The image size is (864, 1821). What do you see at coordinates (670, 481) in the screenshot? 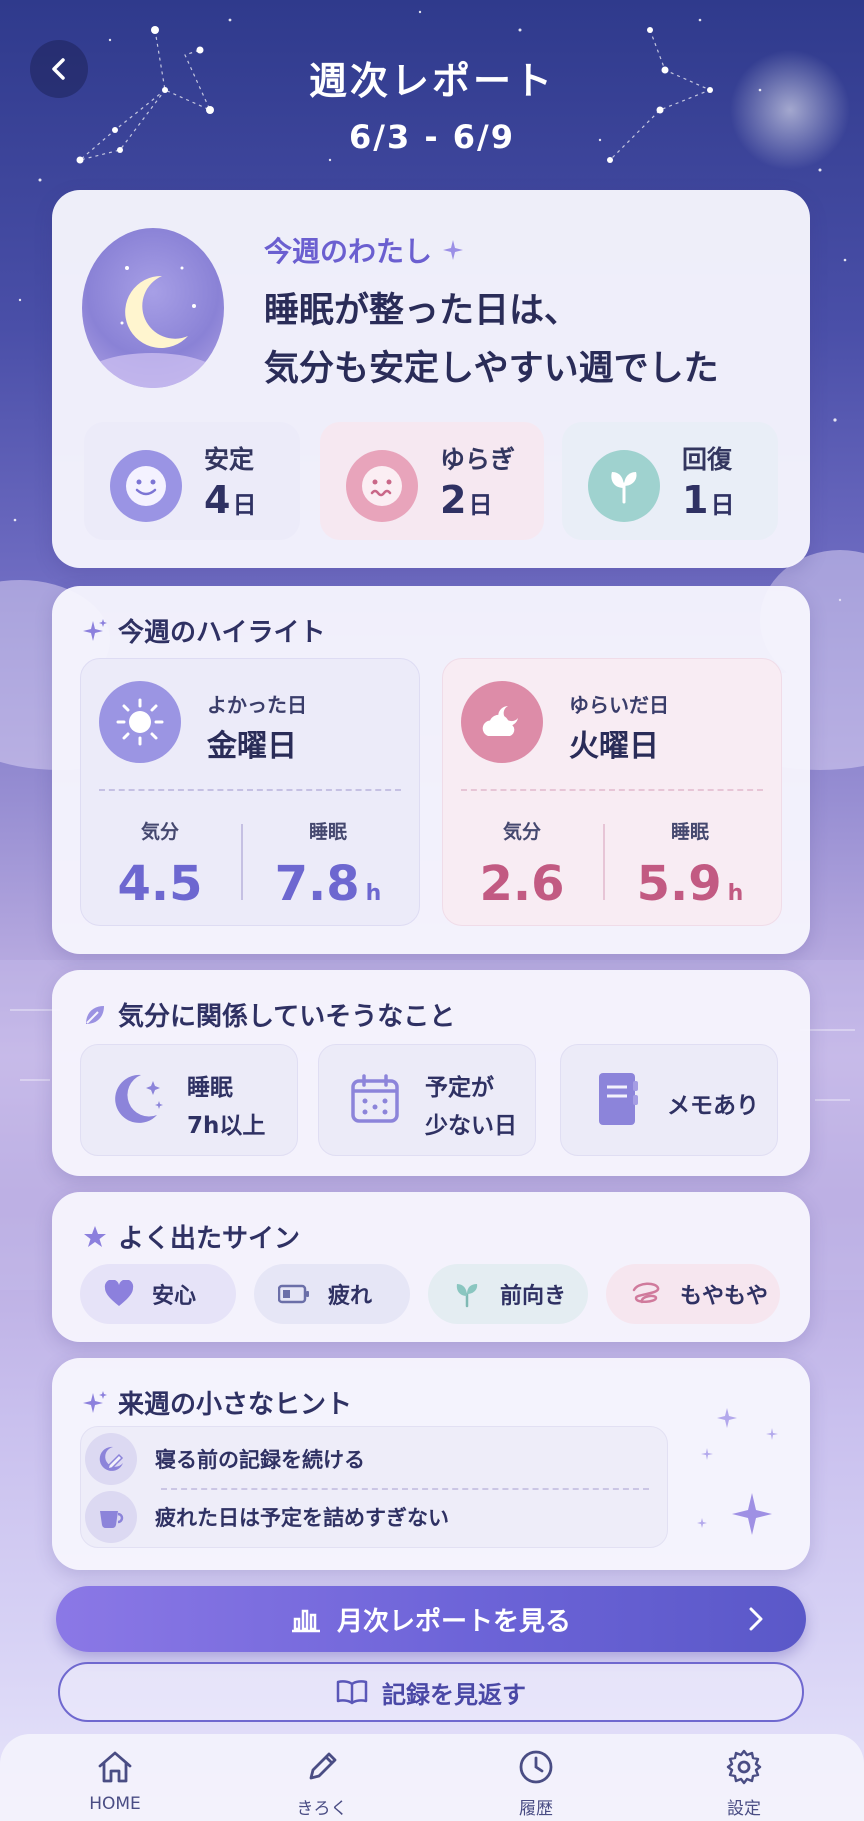
I see `stat-recovery: 回復 1日` at bounding box center [670, 481].